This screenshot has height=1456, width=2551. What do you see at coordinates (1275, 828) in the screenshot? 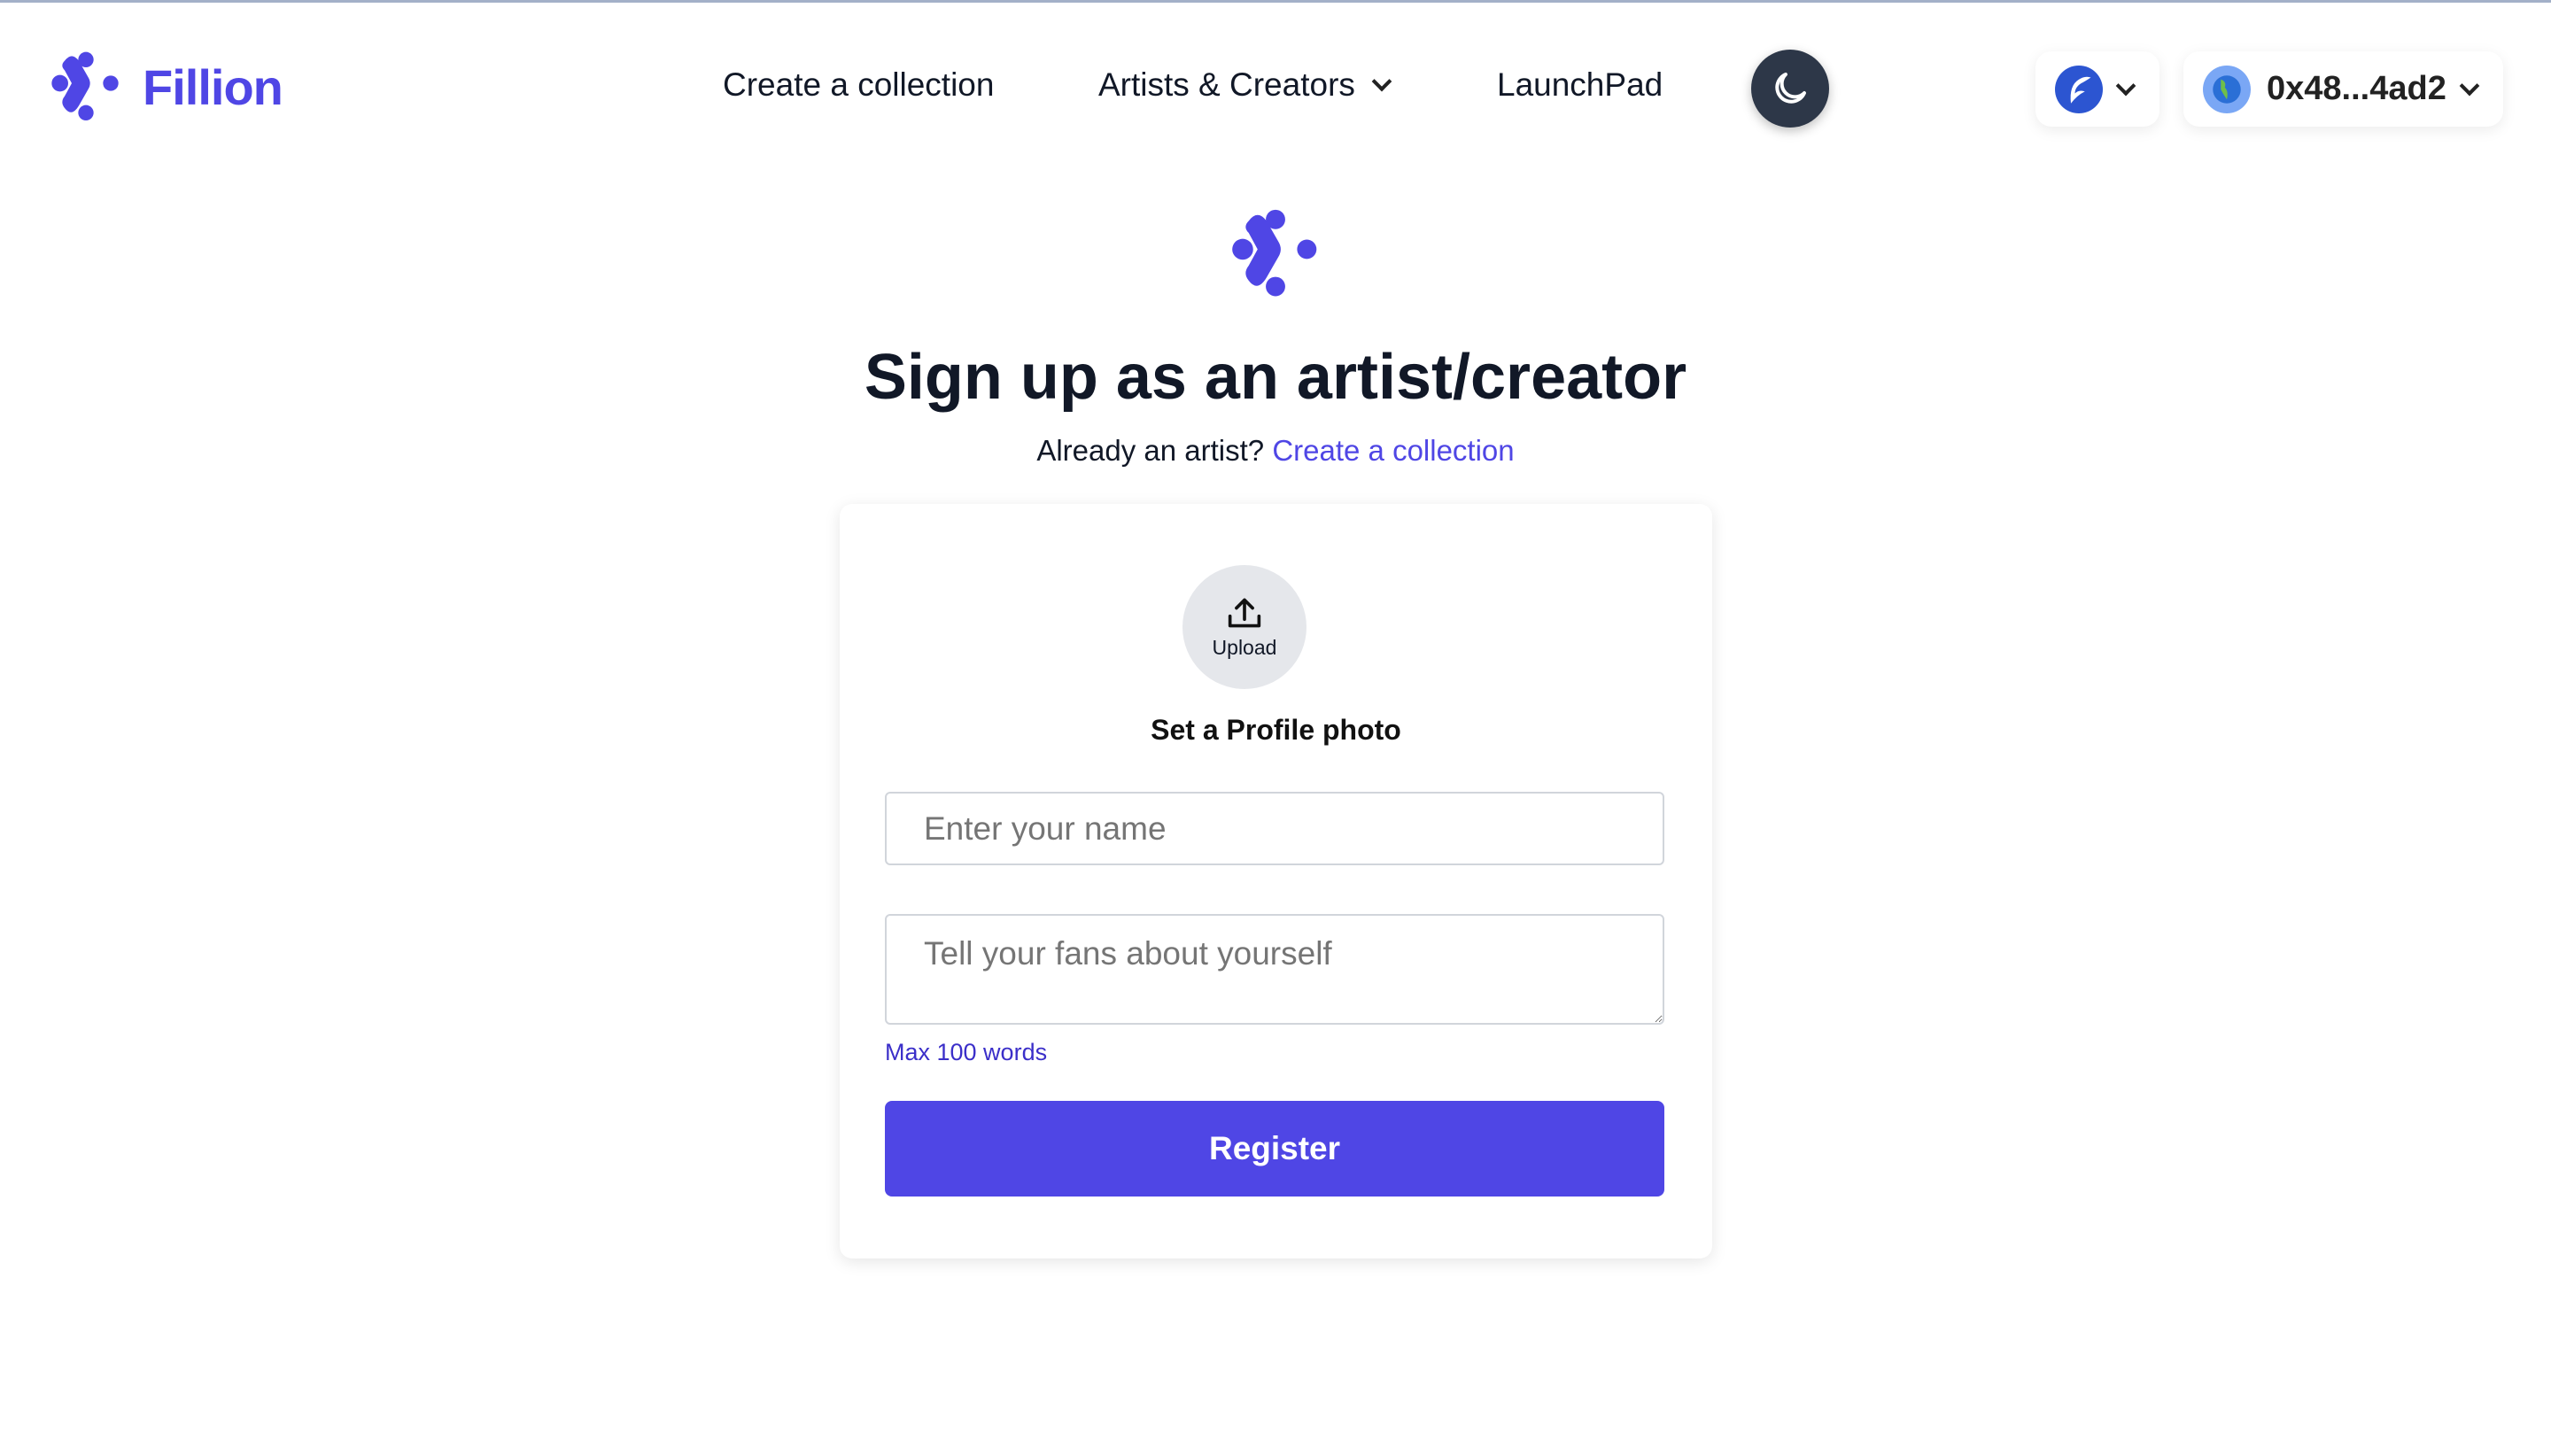
I see `name-input` at bounding box center [1275, 828].